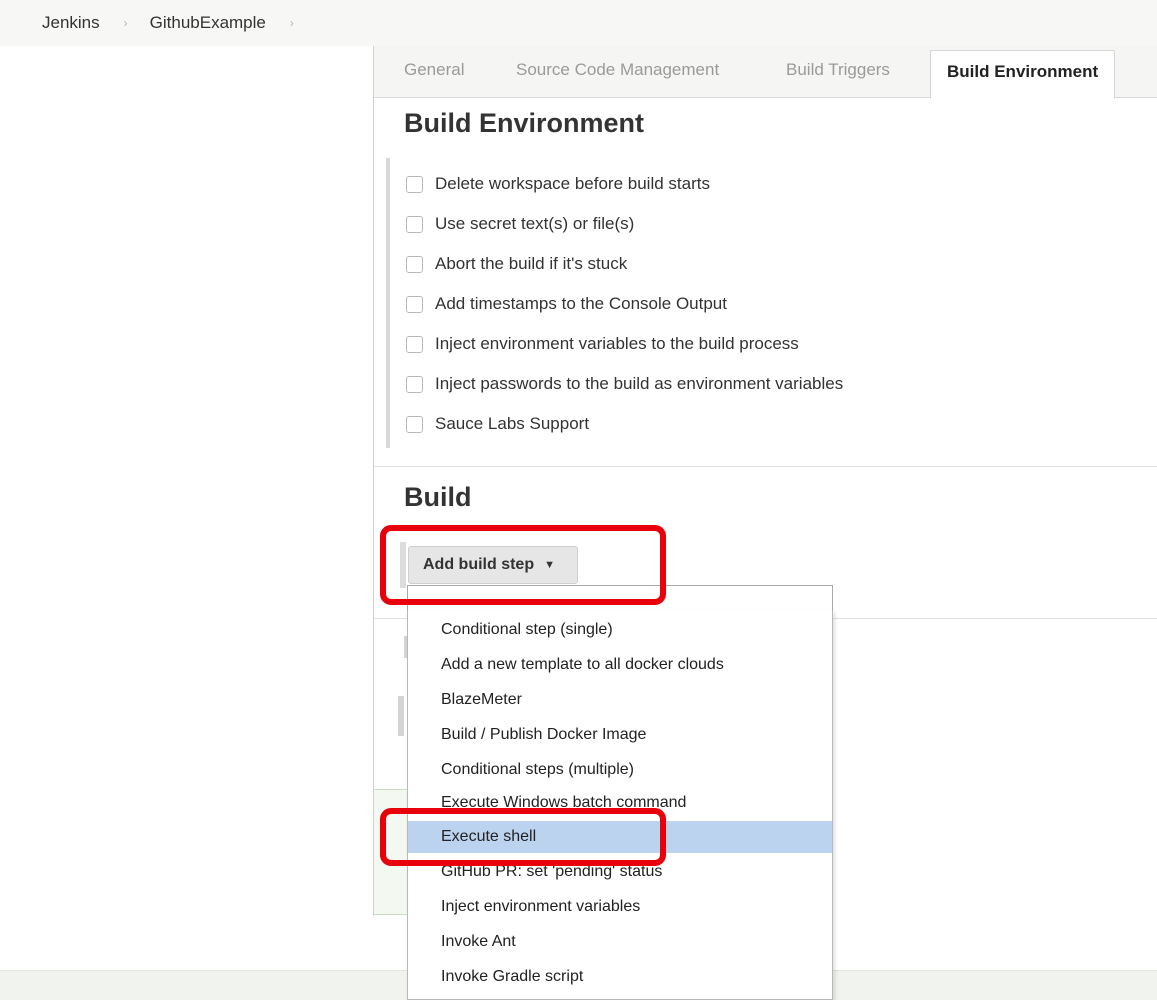 The width and height of the screenshot is (1157, 1000). Describe the element at coordinates (1023, 74) in the screenshot. I see `tab-build-environment: Build Environment` at that location.